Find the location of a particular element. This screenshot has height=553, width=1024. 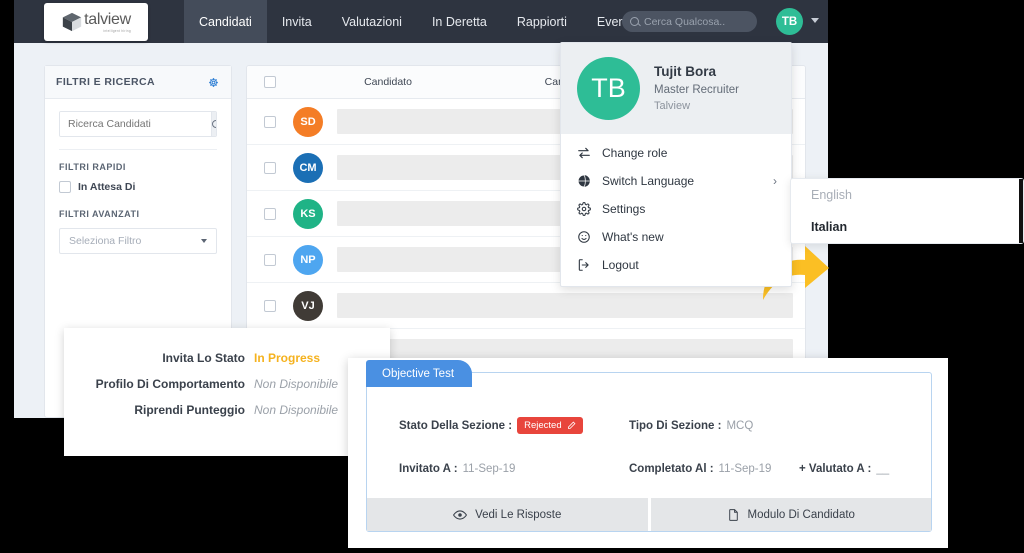

tab-objective-test: Objective Test is located at coordinates (419, 373).